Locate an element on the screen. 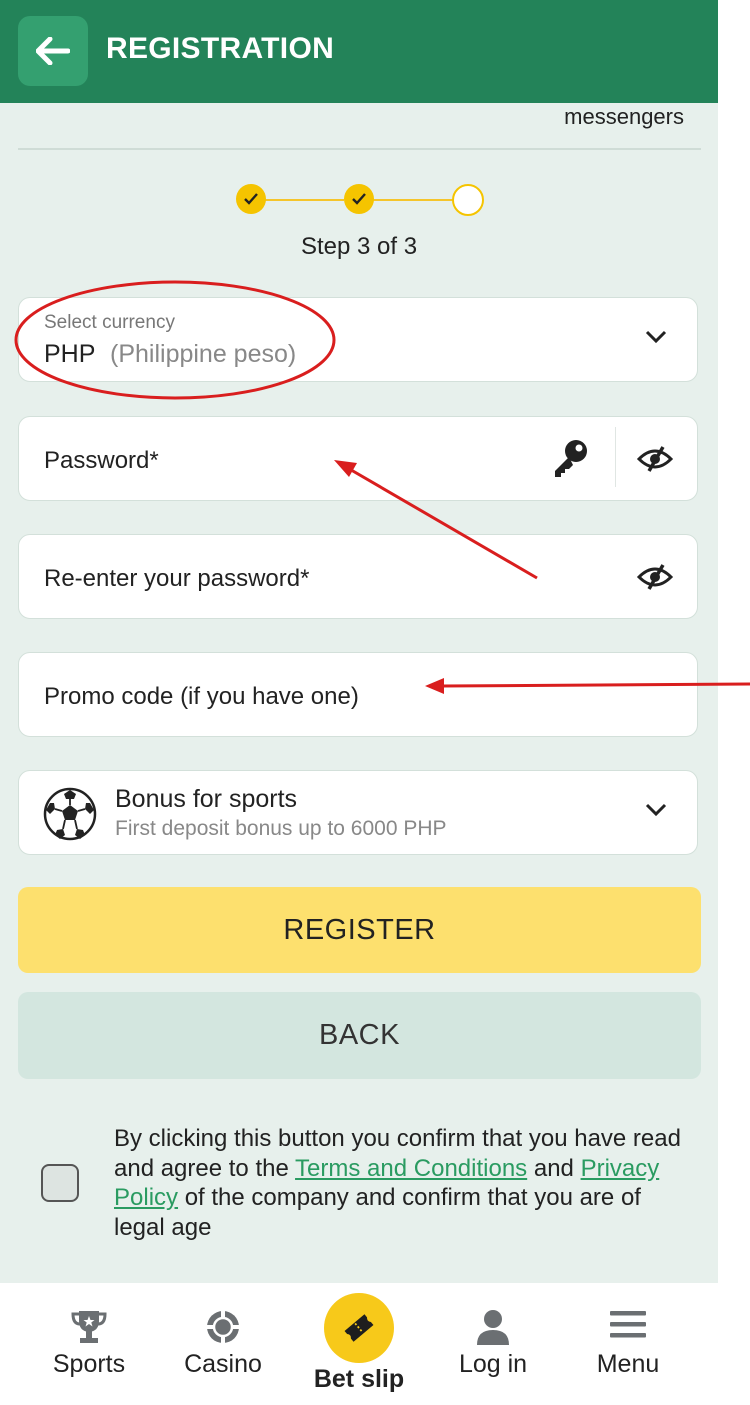  messengers-text: messengers is located at coordinates (624, 117).